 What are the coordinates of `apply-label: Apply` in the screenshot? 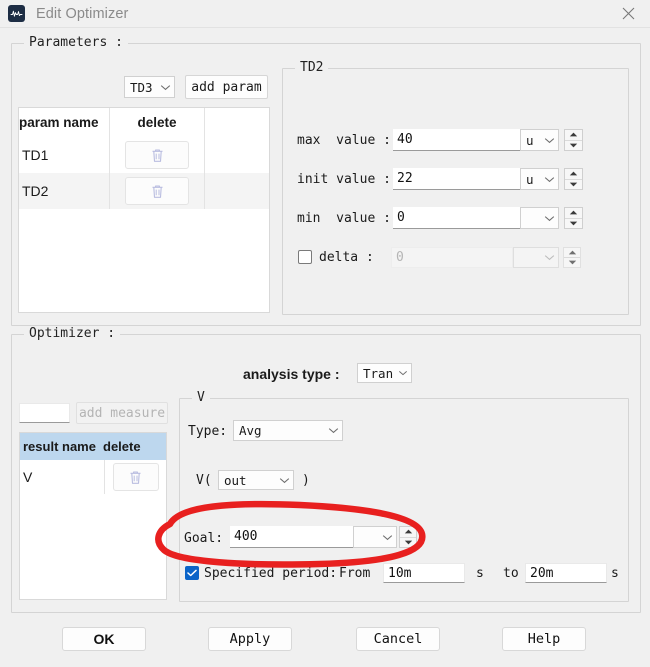 It's located at (250, 639).